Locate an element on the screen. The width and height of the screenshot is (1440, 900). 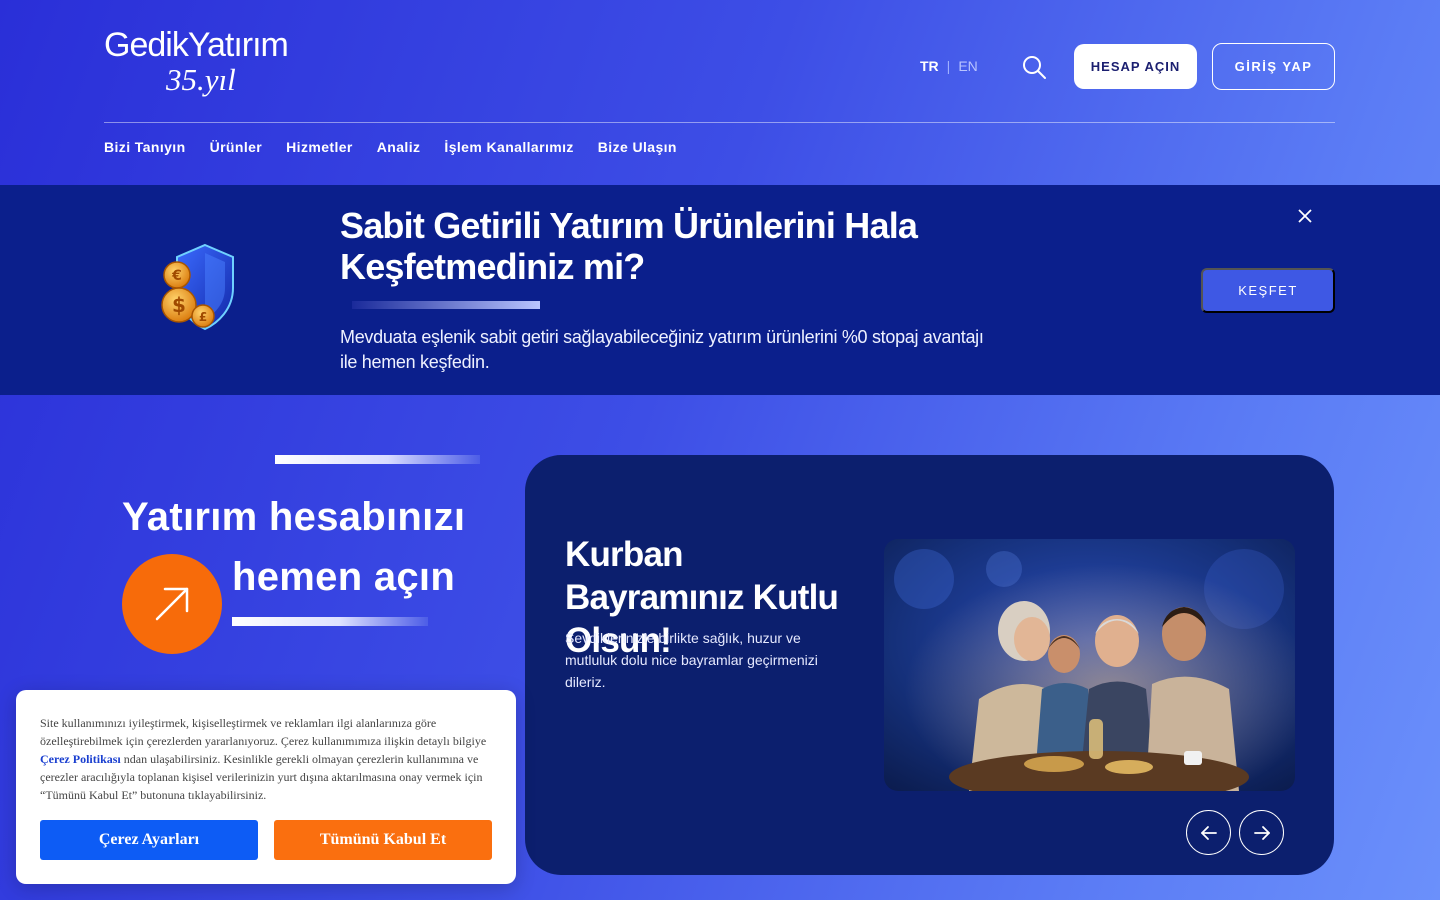
nav-item-services: Hizmetler is located at coordinates (319, 147).